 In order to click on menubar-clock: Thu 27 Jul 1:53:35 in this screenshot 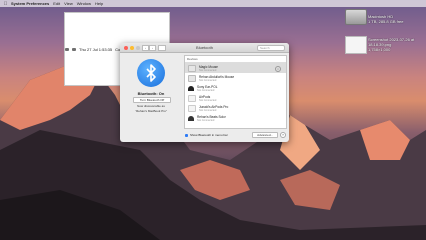, I will do `click(95, 49)`.